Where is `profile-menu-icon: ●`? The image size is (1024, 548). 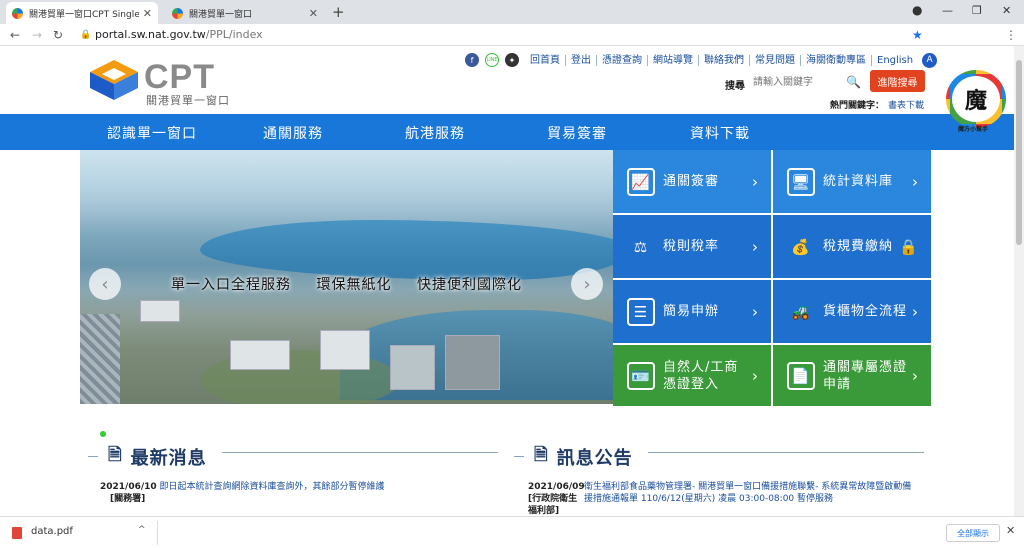
profile-menu-icon: ● is located at coordinates (917, 10).